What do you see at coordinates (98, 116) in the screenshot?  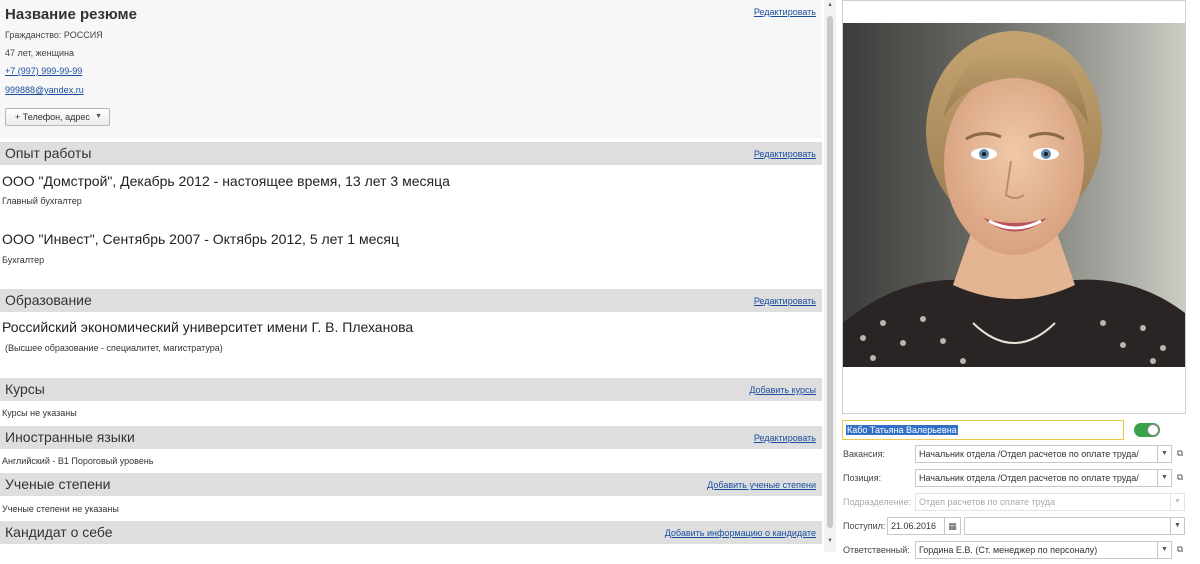 I see `chevron-down-icon: ▼` at bounding box center [98, 116].